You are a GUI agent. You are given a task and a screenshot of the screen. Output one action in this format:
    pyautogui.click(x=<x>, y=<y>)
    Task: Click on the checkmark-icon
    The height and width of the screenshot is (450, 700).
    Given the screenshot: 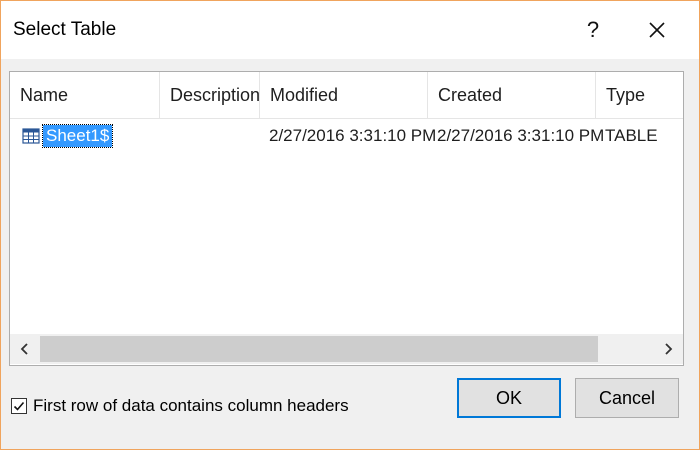 What is the action you would take?
    pyautogui.click(x=19, y=406)
    